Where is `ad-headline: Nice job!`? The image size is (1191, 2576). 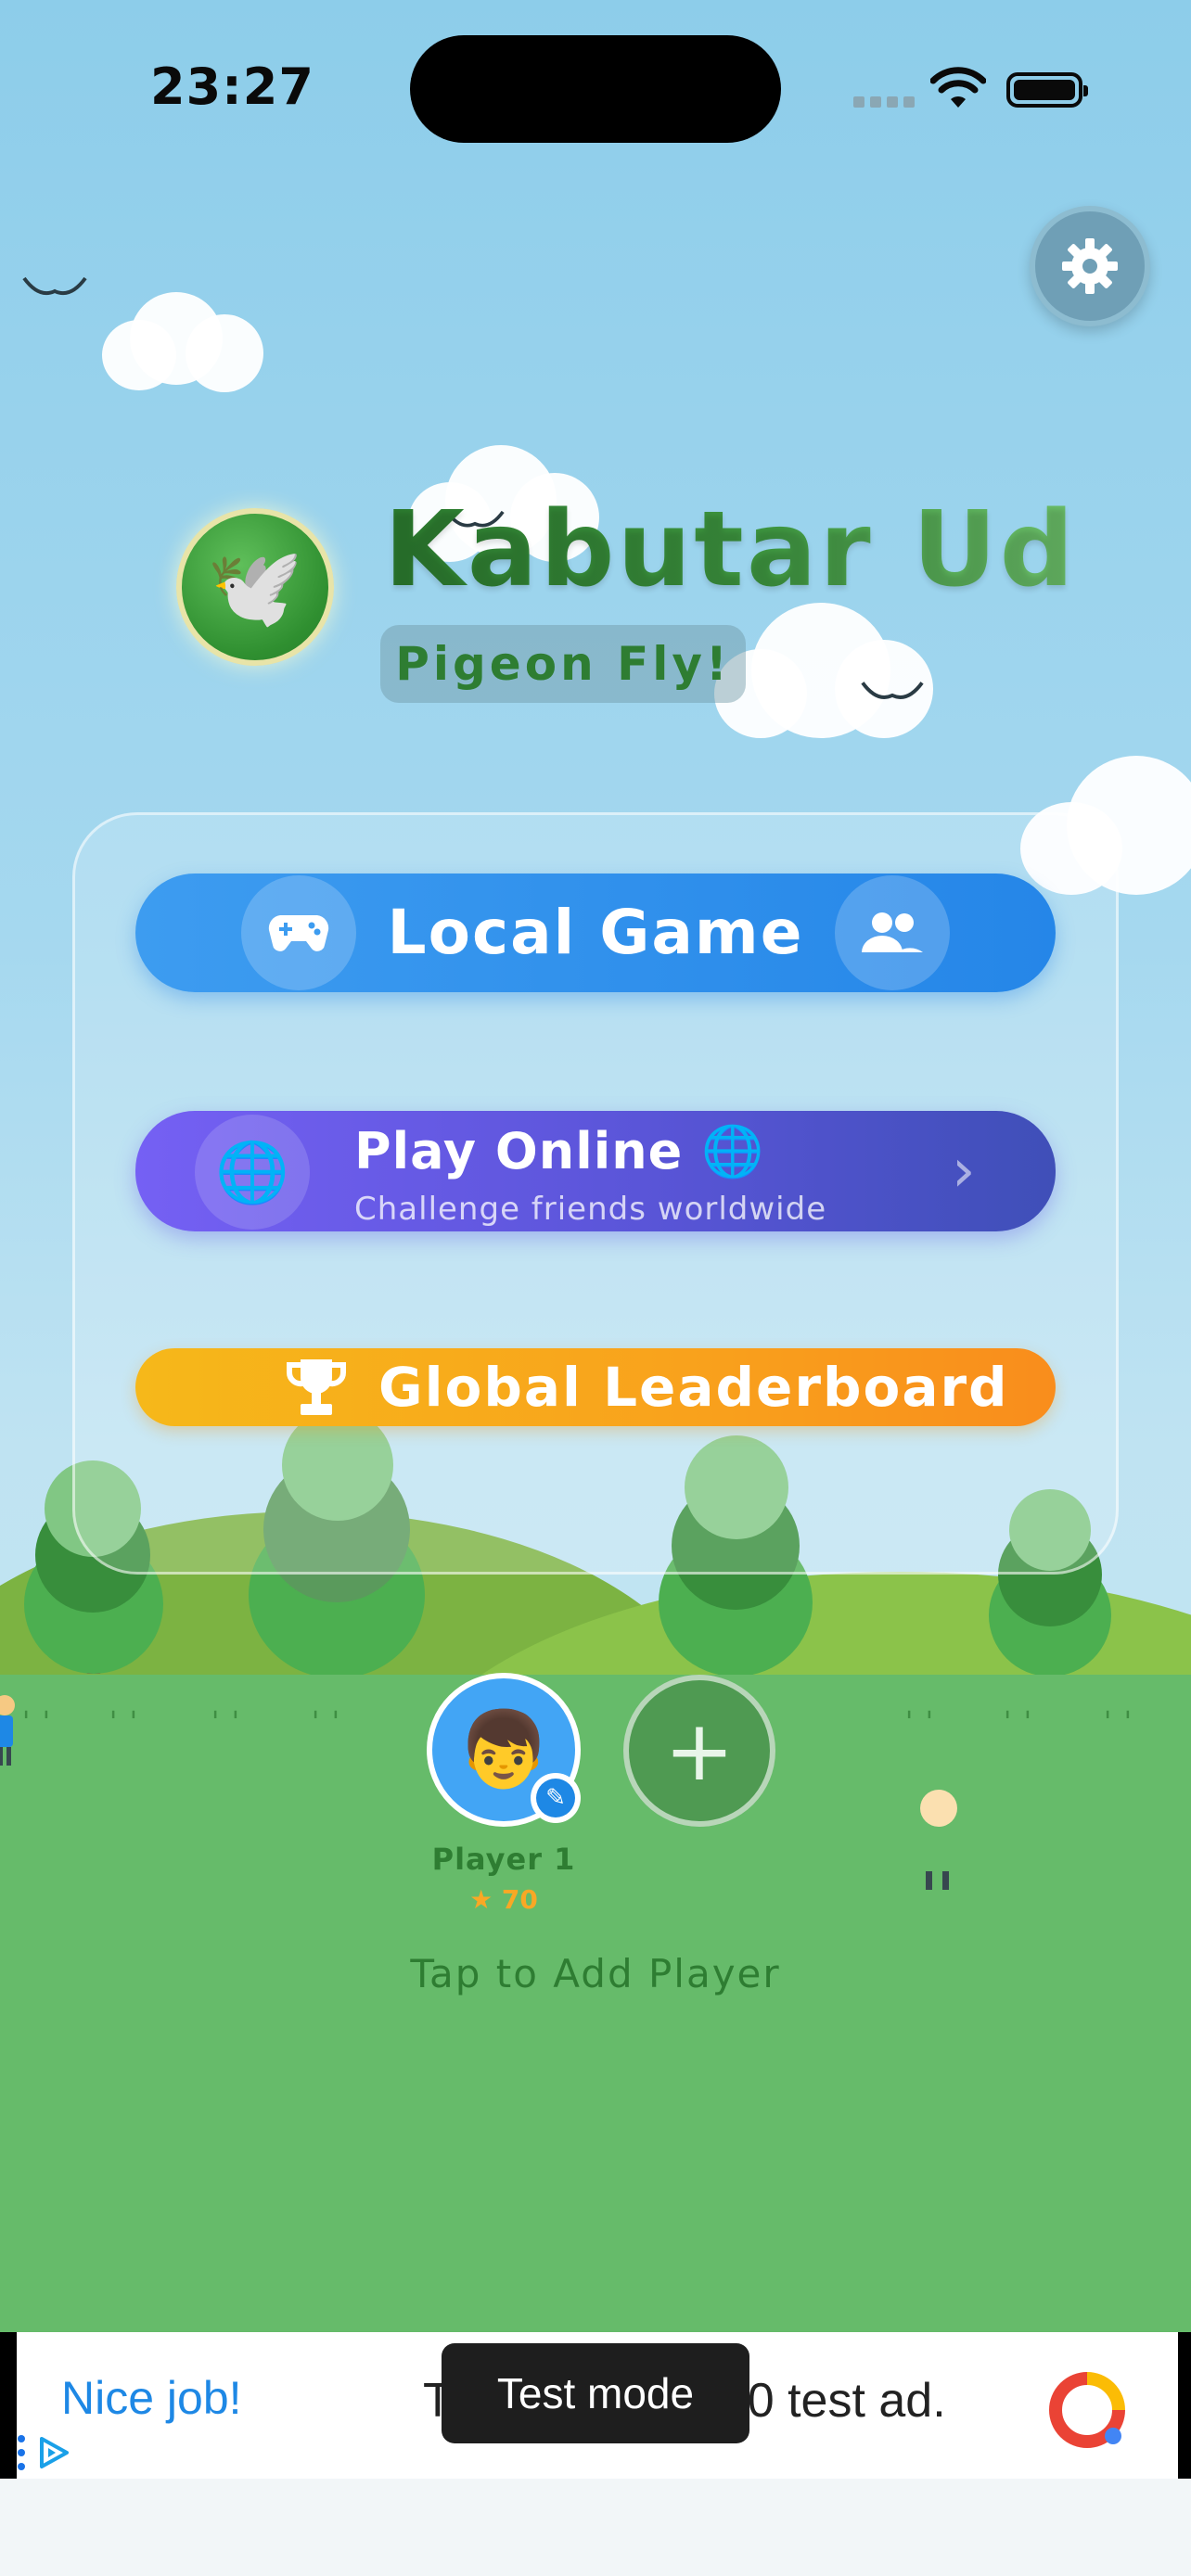
ad-headline: Nice job! is located at coordinates (151, 2398).